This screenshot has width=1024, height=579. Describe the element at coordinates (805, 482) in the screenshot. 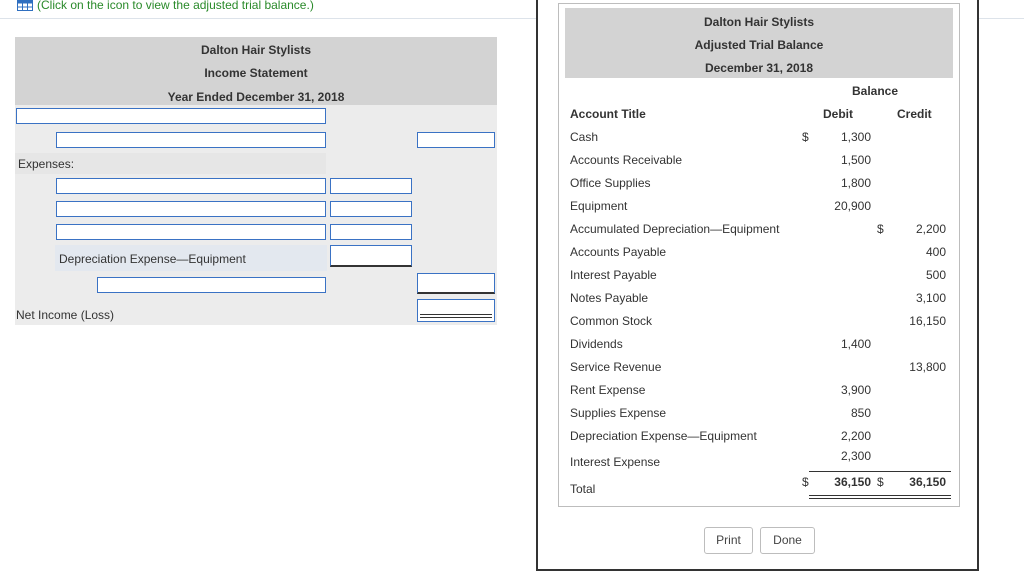

I see `total-debit-sign: $` at that location.